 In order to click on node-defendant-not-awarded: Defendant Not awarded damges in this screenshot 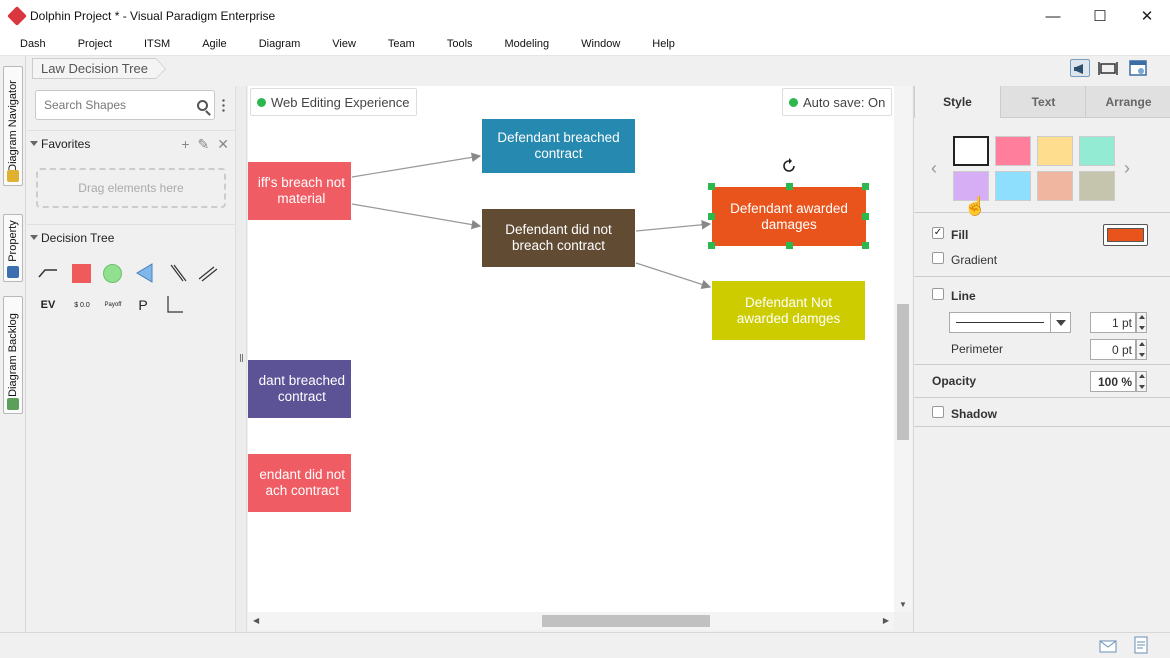, I will do `click(788, 310)`.